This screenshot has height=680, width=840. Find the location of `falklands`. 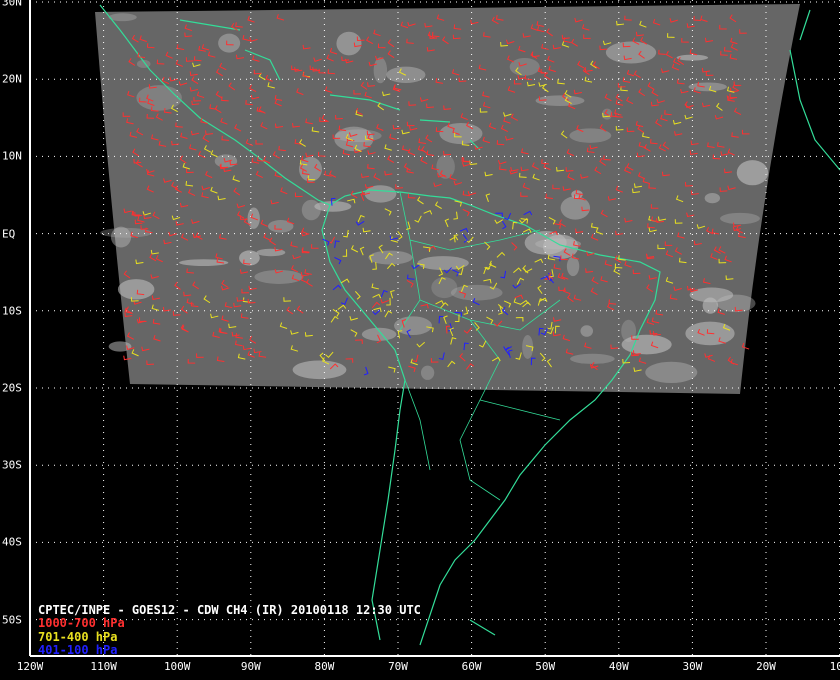

falklands is located at coordinates (482, 627).